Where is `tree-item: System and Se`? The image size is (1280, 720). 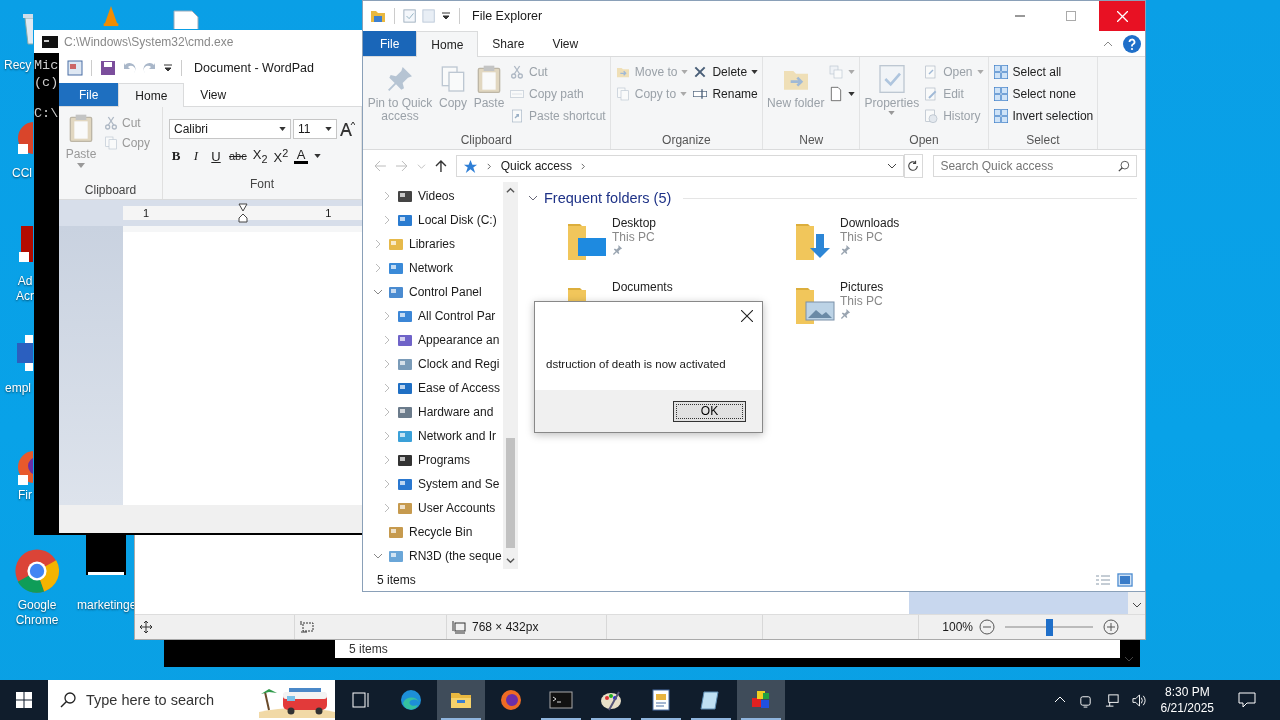
tree-item: System and Se is located at coordinates (459, 484).